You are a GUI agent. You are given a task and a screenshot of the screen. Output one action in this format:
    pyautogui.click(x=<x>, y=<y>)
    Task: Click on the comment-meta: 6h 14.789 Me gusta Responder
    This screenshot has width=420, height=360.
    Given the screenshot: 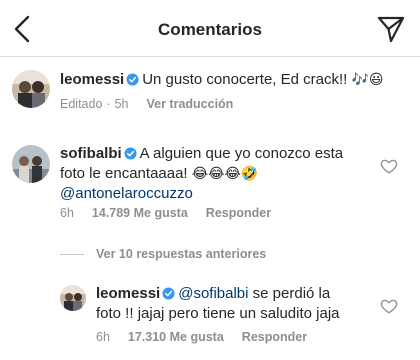 What is the action you would take?
    pyautogui.click(x=174, y=213)
    